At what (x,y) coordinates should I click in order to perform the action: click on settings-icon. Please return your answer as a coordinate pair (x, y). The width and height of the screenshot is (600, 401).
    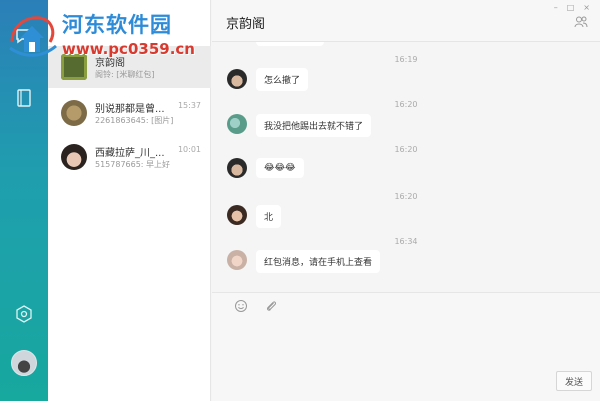
    Looking at the image, I should click on (24, 314).